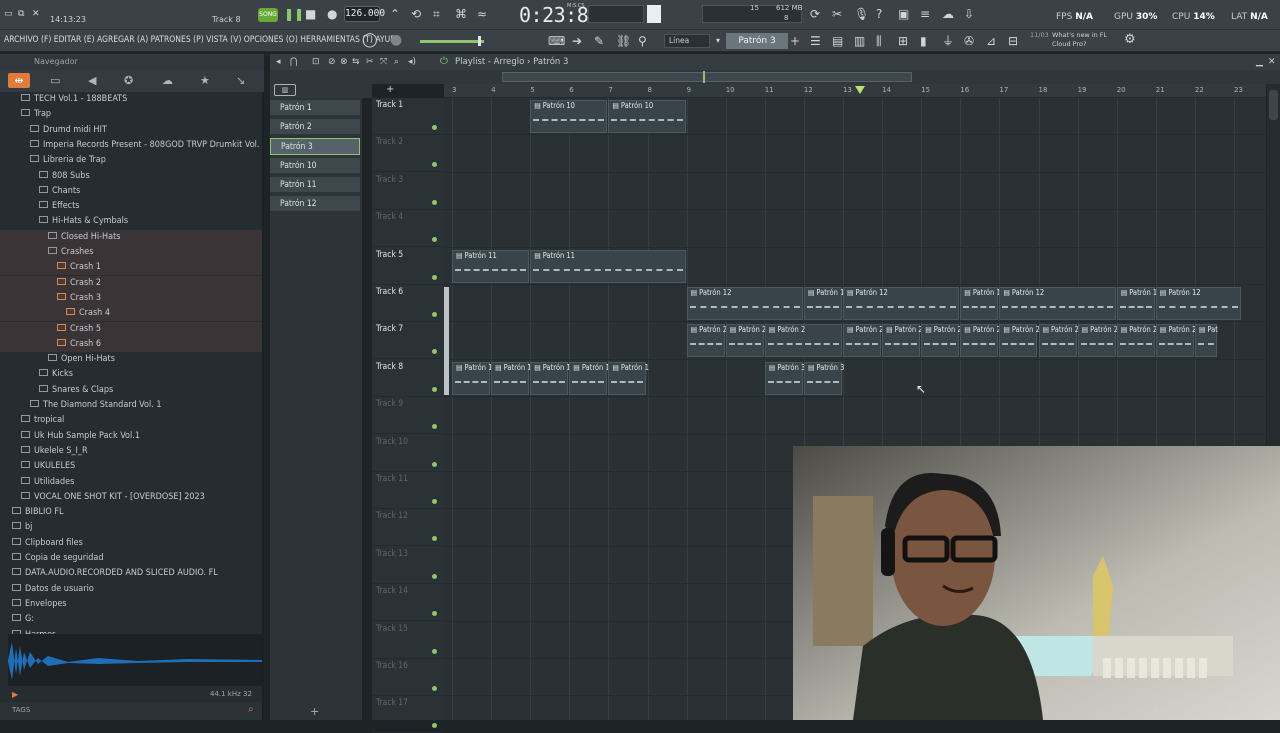 The width and height of the screenshot is (1280, 733). Describe the element at coordinates (19, 80) in the screenshot. I see `all-files-icon: ⇹` at that location.